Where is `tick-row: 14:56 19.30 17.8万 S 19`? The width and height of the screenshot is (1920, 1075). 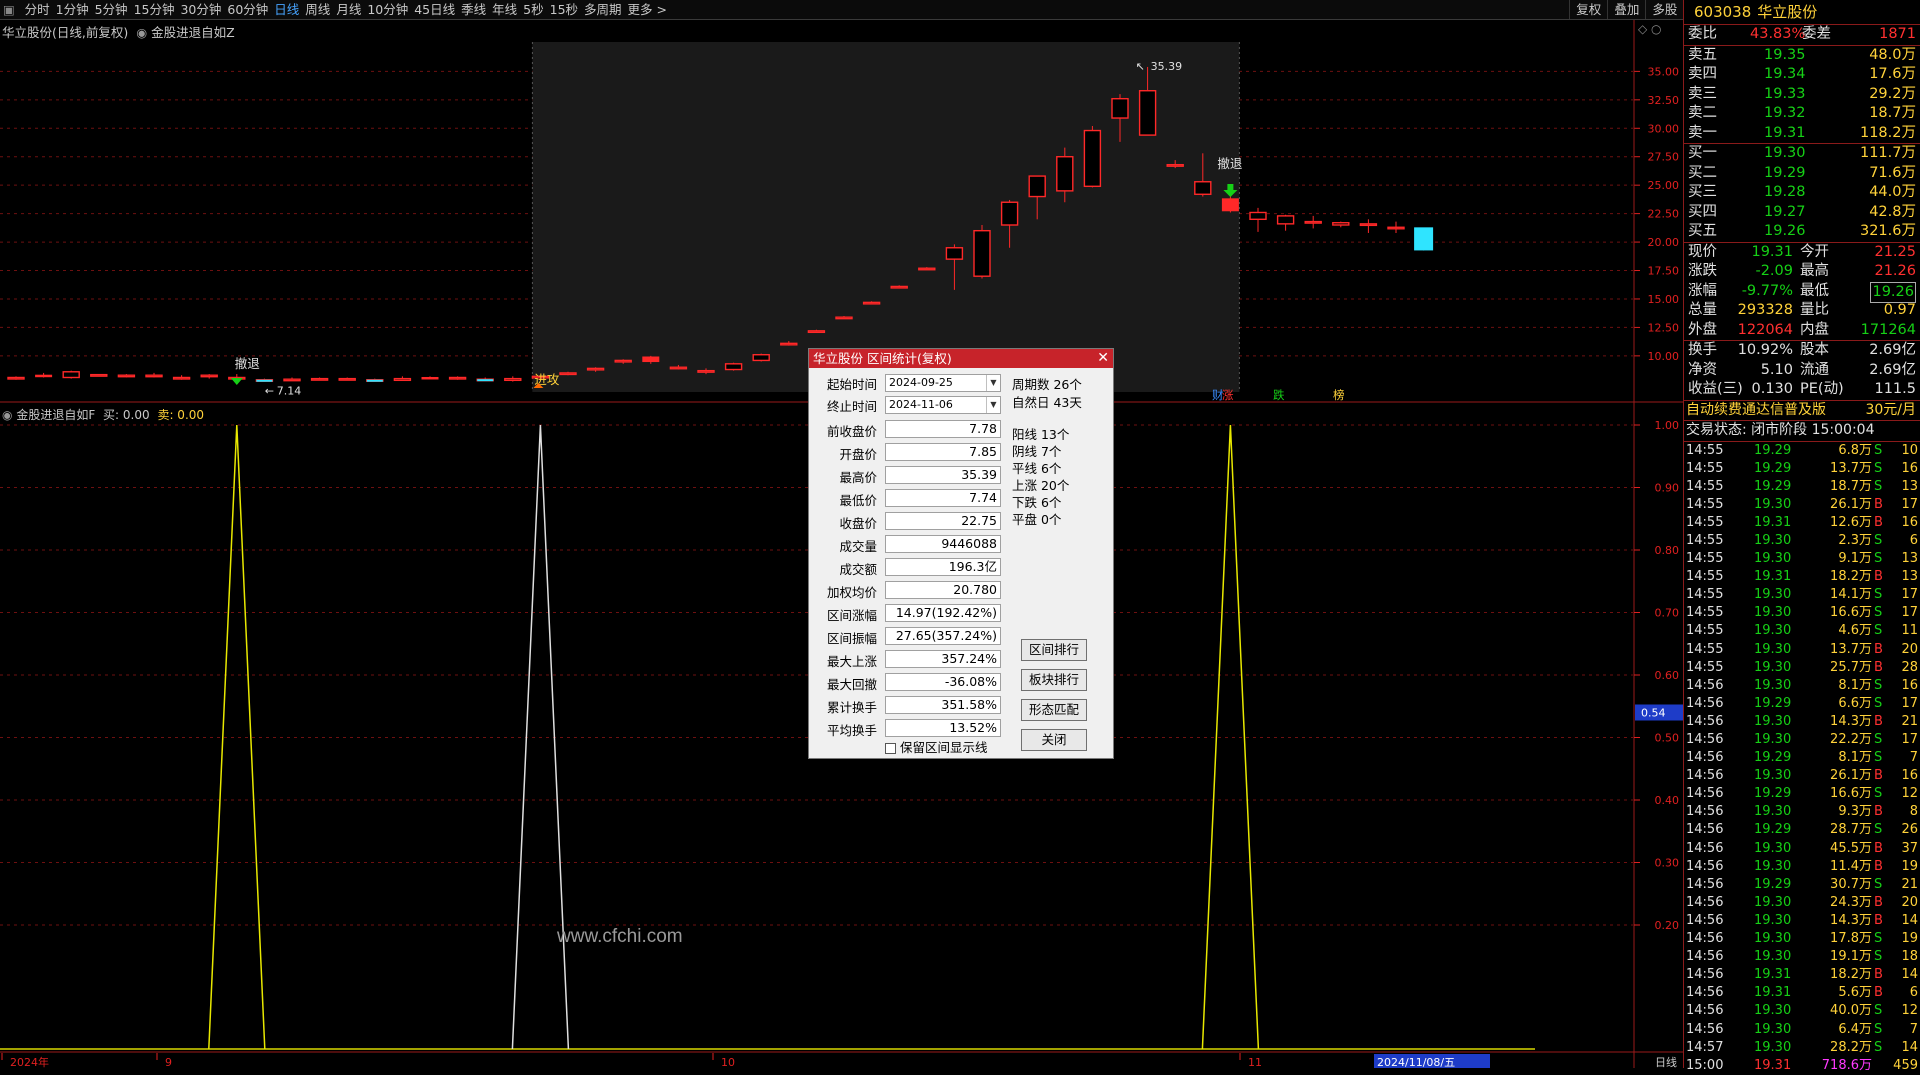
tick-row: 14:56 19.30 17.8万 S 19 is located at coordinates (1802, 939).